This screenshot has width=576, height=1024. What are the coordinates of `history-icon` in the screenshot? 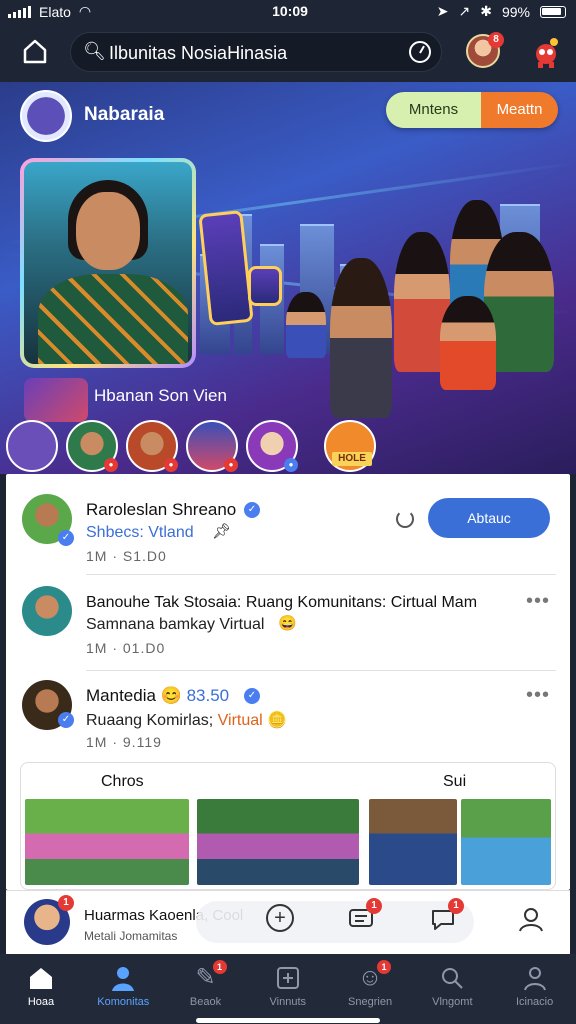 It's located at (420, 52).